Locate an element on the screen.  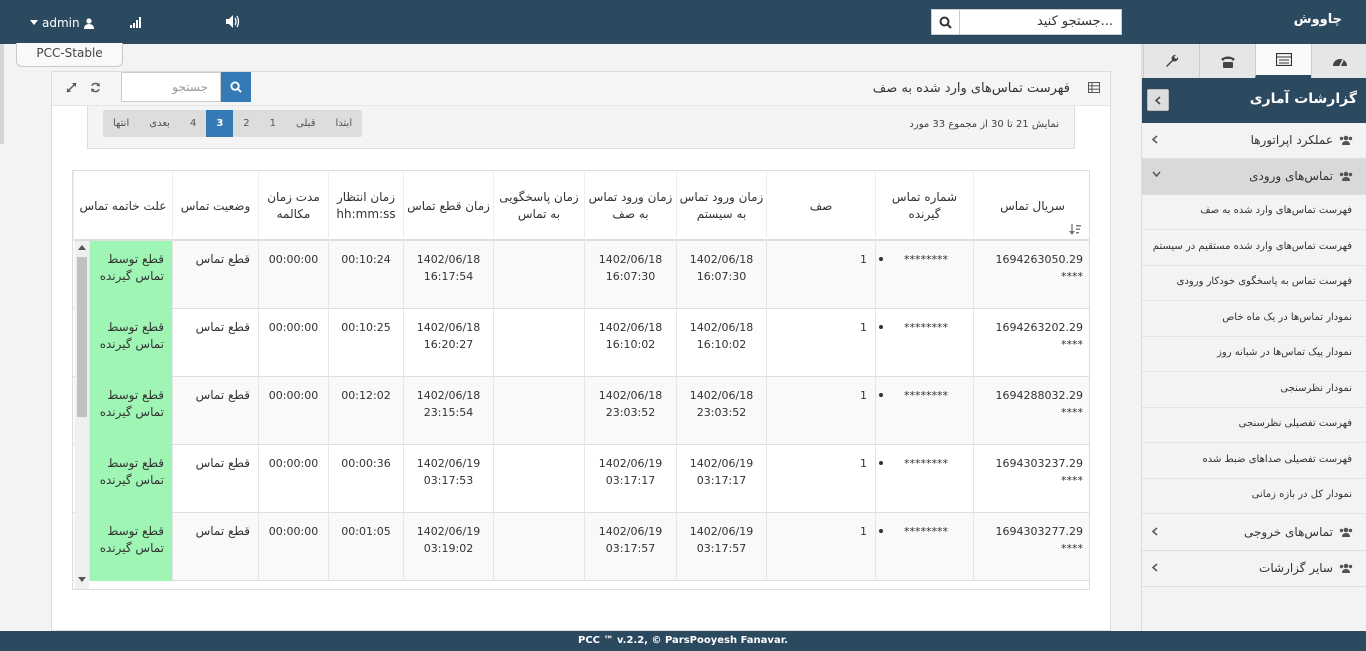
page-3: 3 is located at coordinates (220, 123).